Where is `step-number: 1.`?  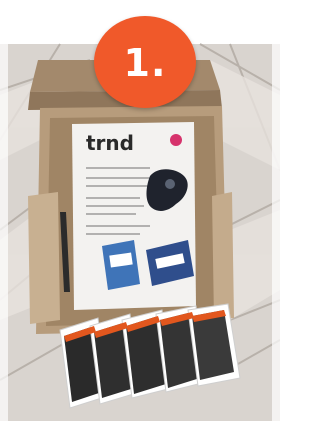 step-number: 1. is located at coordinates (145, 63).